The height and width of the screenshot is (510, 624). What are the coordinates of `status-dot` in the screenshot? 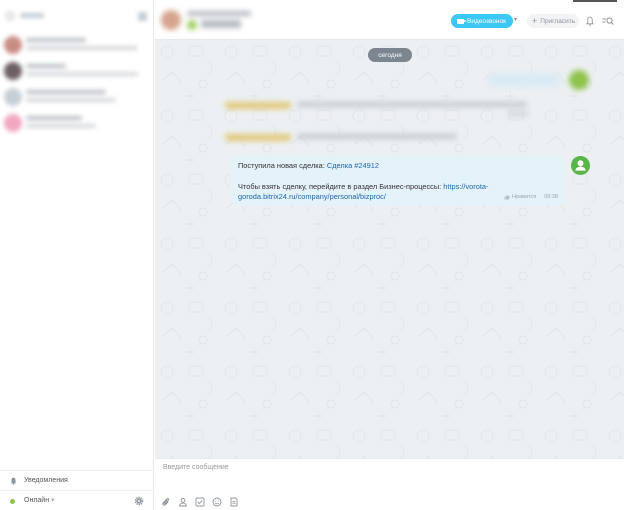 It's located at (12, 501).